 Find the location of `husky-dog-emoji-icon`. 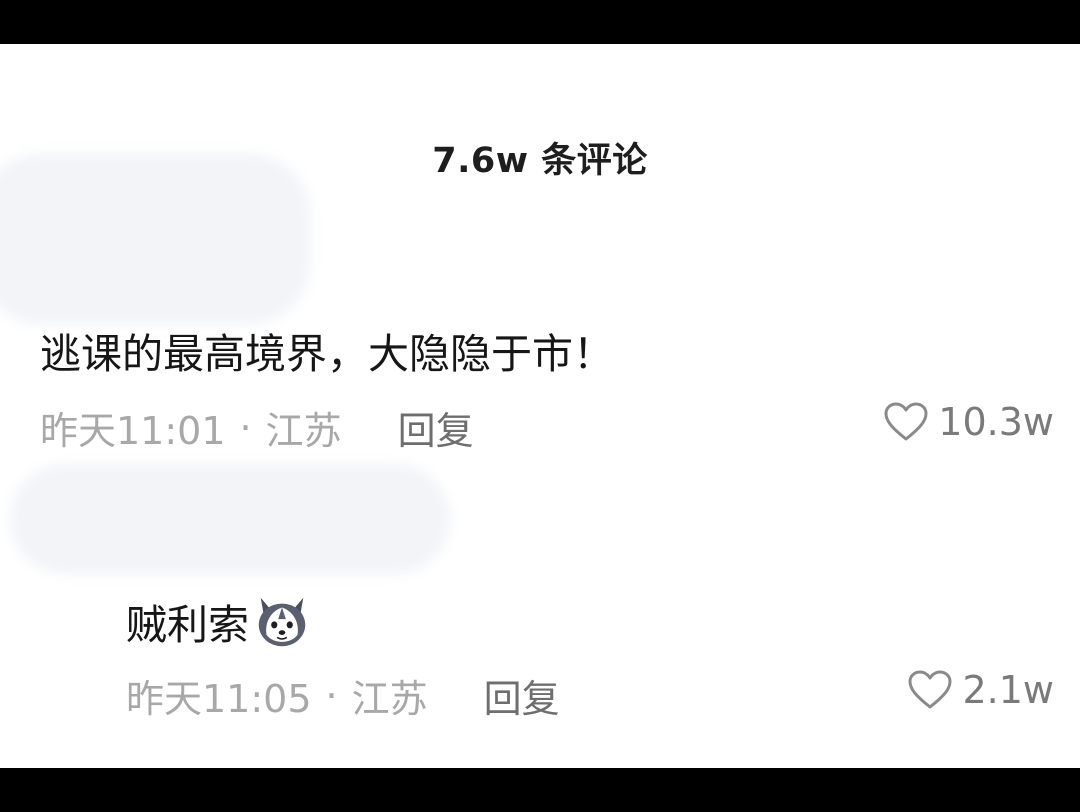

husky-dog-emoji-icon is located at coordinates (282, 622).